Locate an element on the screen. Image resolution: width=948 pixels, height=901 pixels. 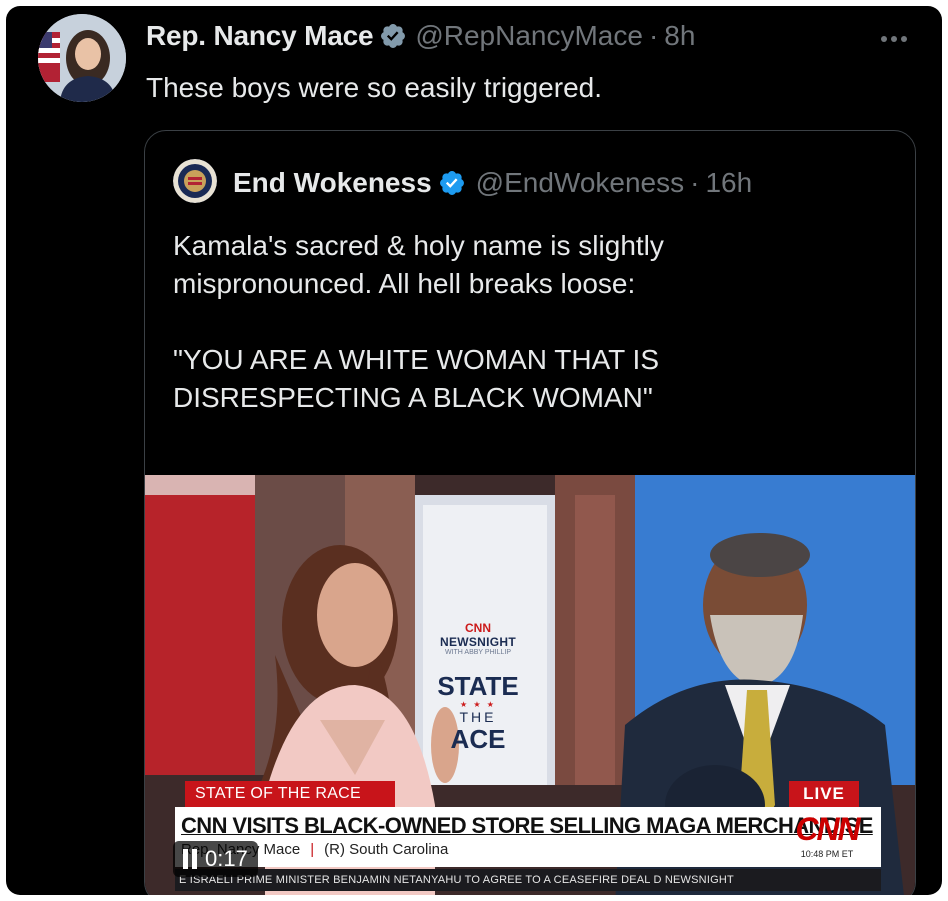
quoted-author-handle: @EndWokeness is located at coordinates (580, 183).